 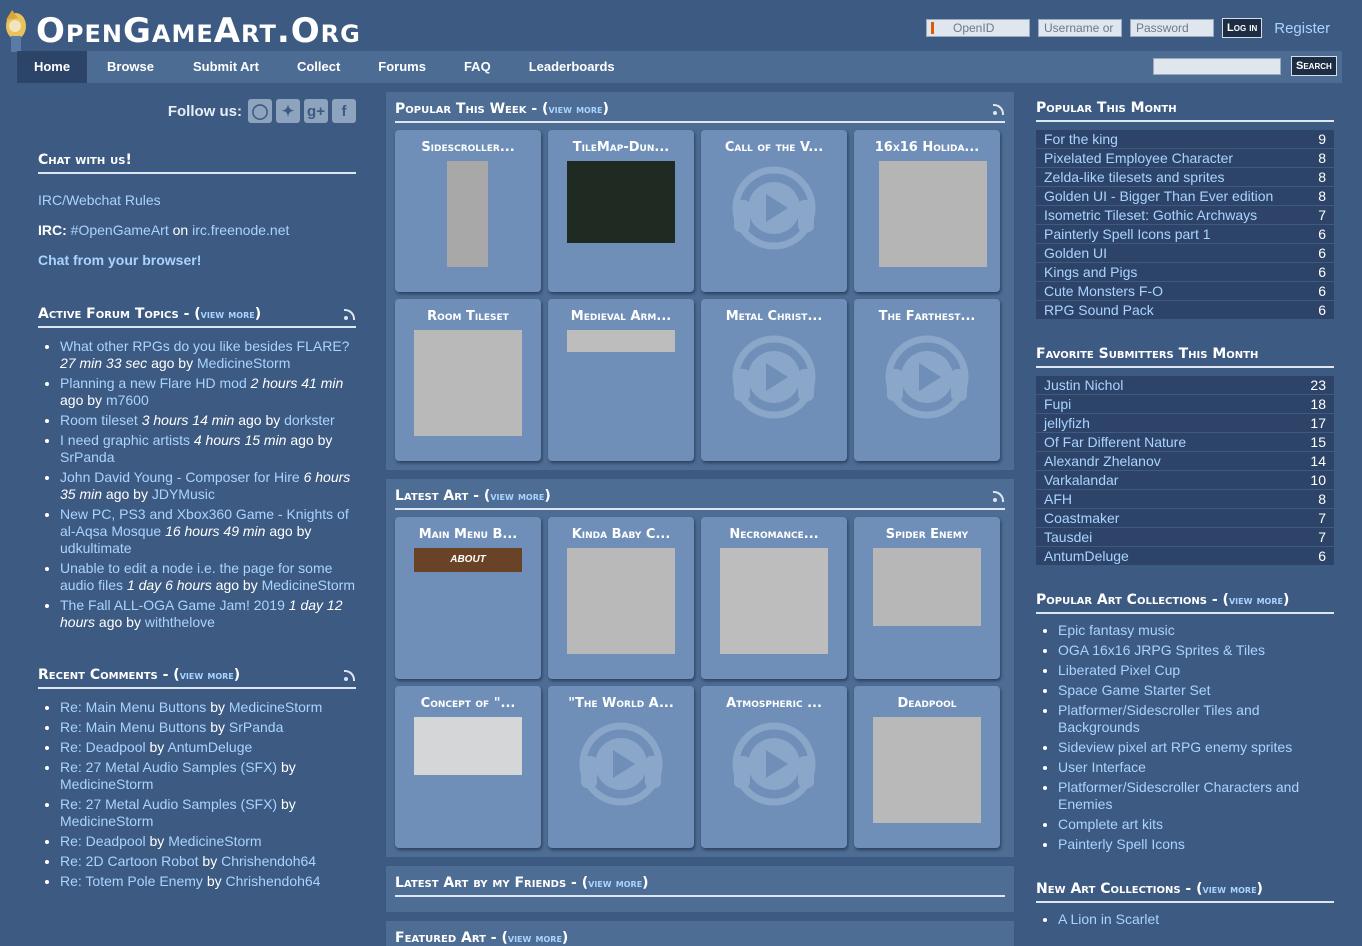 What do you see at coordinates (130, 67) in the screenshot?
I see `nav-browse: Browse` at bounding box center [130, 67].